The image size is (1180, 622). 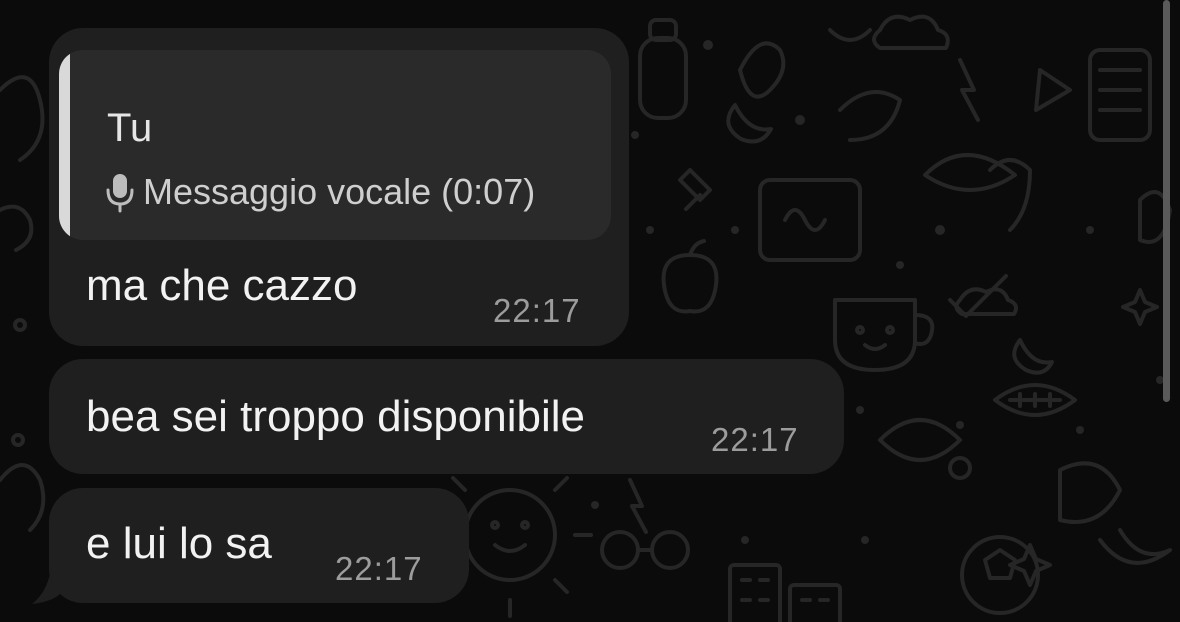 I want to click on quote-author: Tu, so click(x=130, y=128).